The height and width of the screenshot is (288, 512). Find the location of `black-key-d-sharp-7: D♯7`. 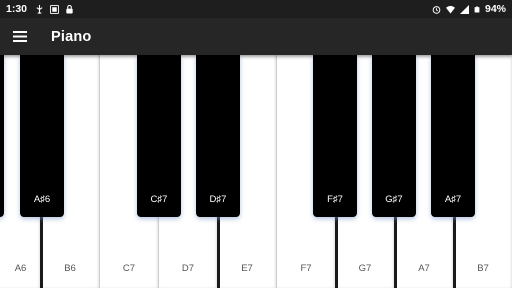

black-key-d-sharp-7: D♯7 is located at coordinates (218, 136).